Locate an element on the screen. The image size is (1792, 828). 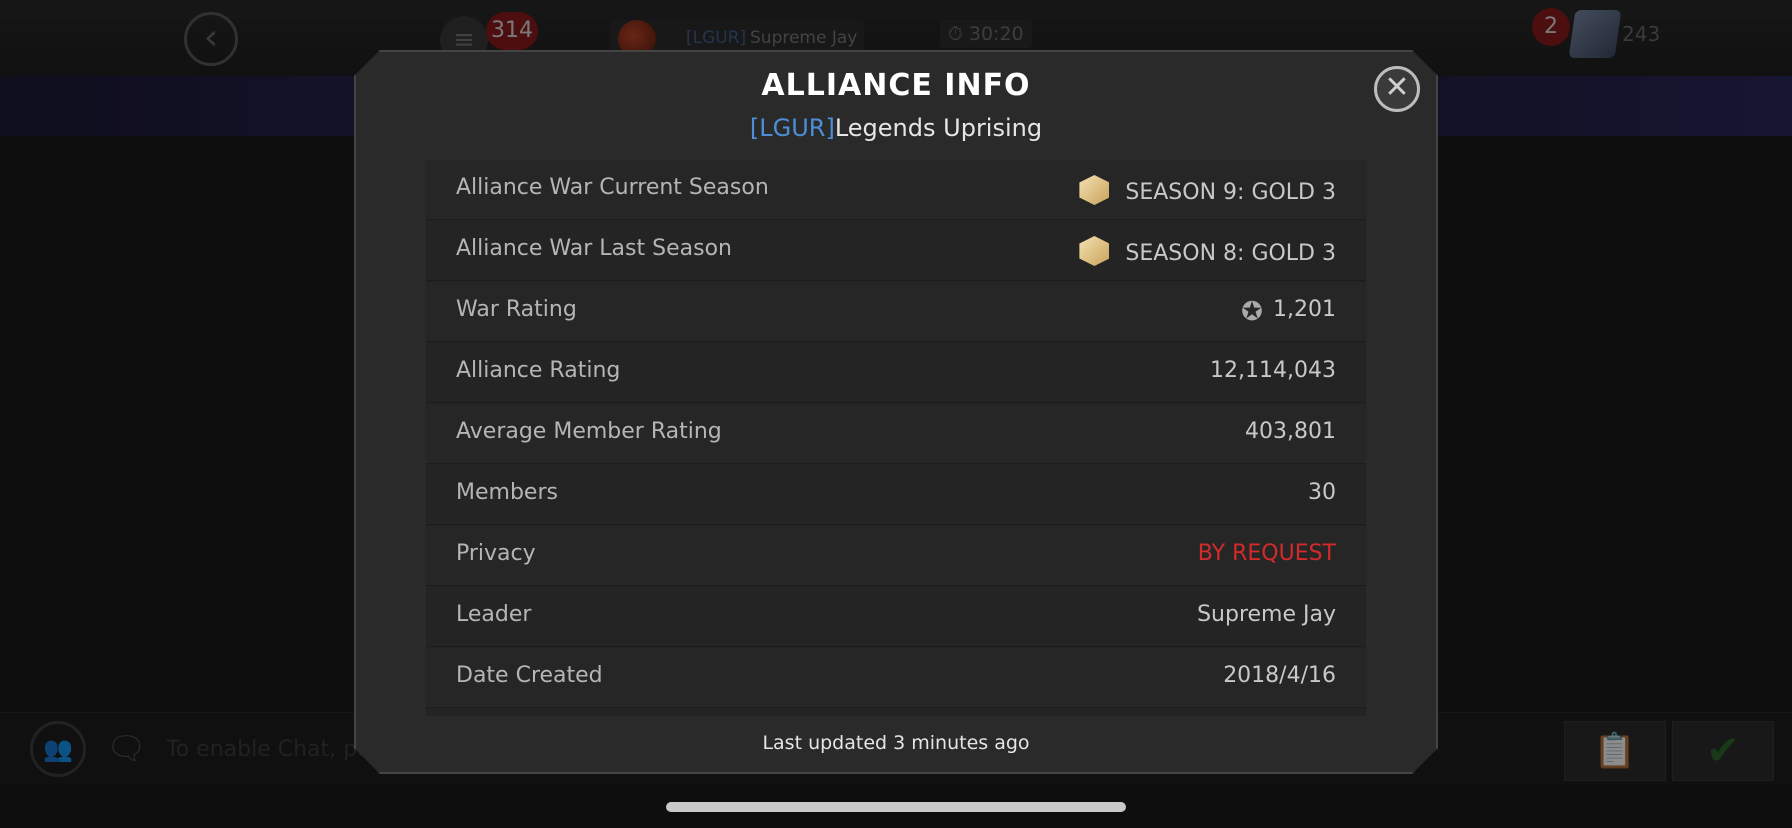
row-label: Average Member Rating is located at coordinates (589, 431).